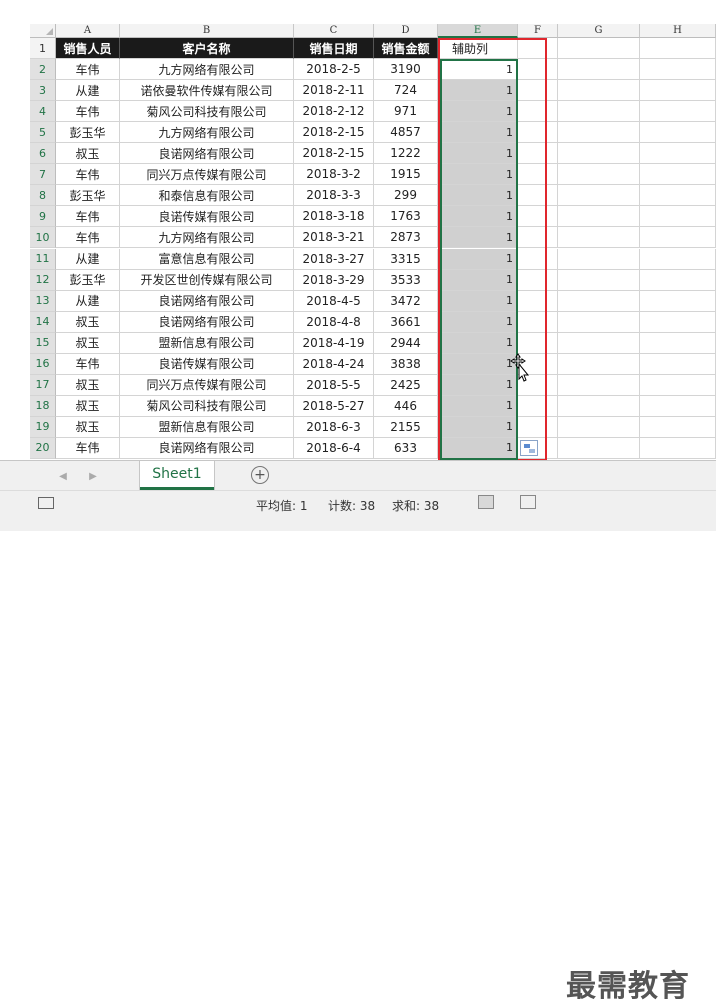  Describe the element at coordinates (334, 427) in the screenshot. I see `table-cell: 2018-6-3` at that location.